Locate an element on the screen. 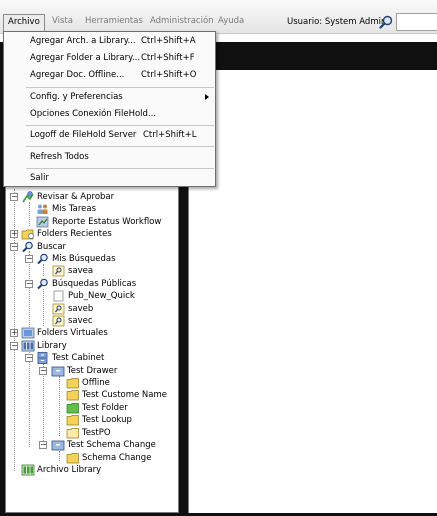 The image size is (437, 516). tree-label: TestPO is located at coordinates (96, 433).